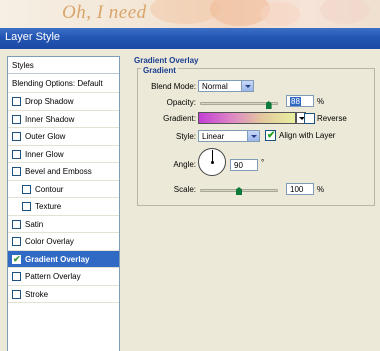 Image resolution: width=380 pixels, height=351 pixels. What do you see at coordinates (238, 165) in the screenshot?
I see `angle-value: 90` at bounding box center [238, 165].